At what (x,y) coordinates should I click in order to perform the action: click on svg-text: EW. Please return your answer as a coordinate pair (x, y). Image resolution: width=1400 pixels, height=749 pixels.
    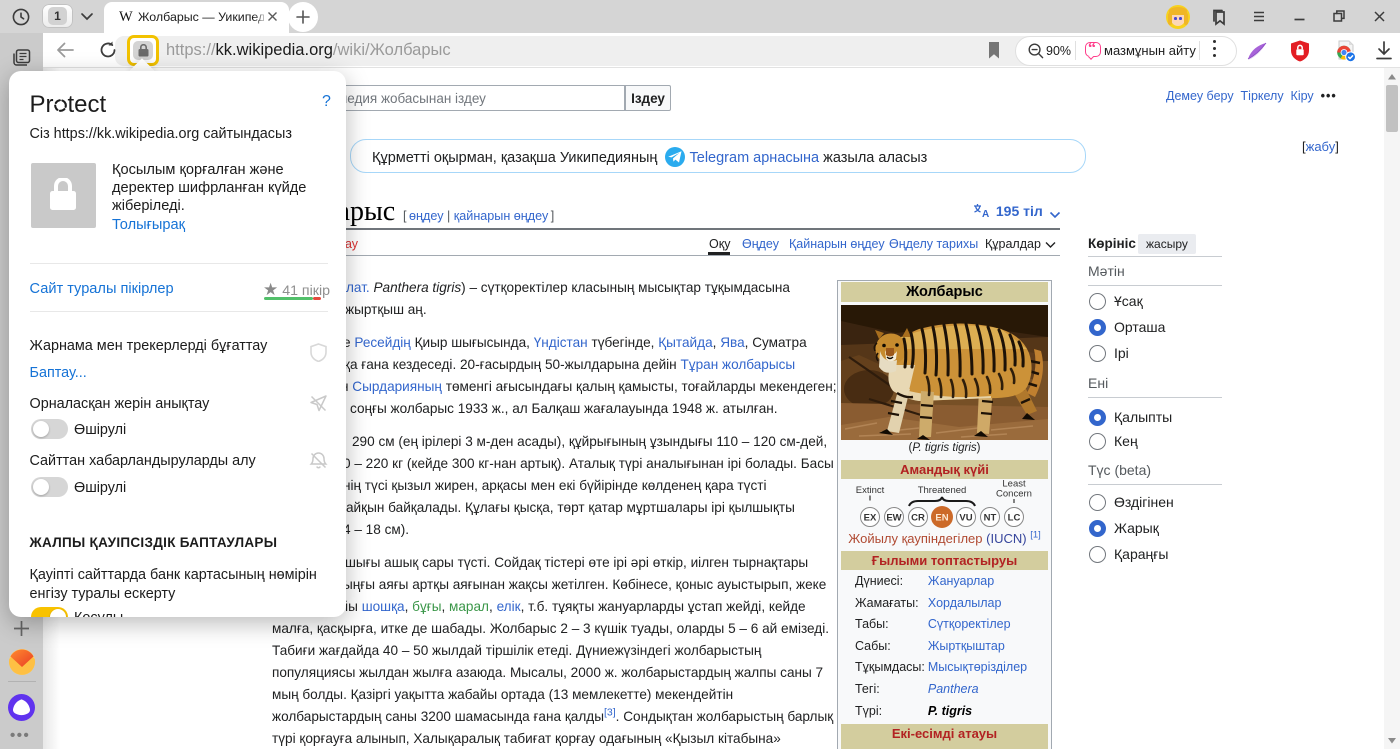
    Looking at the image, I should click on (893, 518).